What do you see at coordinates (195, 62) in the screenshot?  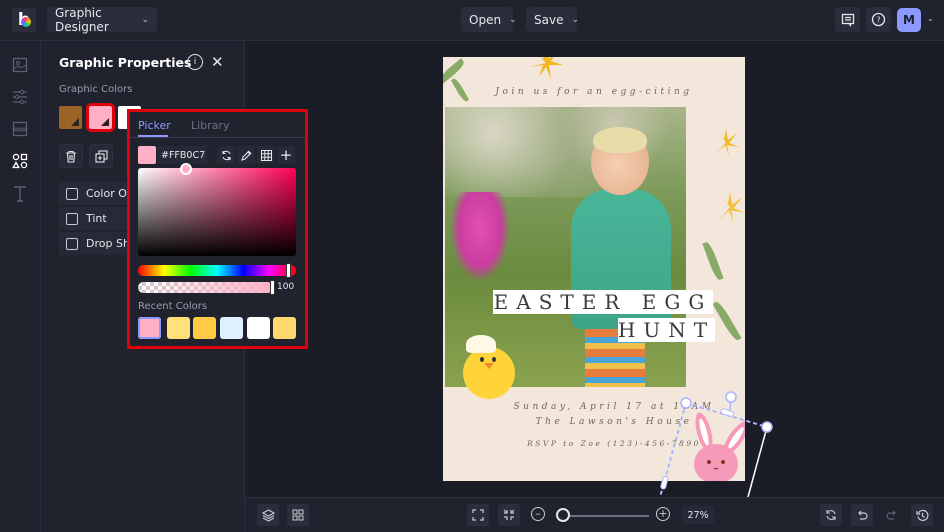 I see `info-icon: i` at bounding box center [195, 62].